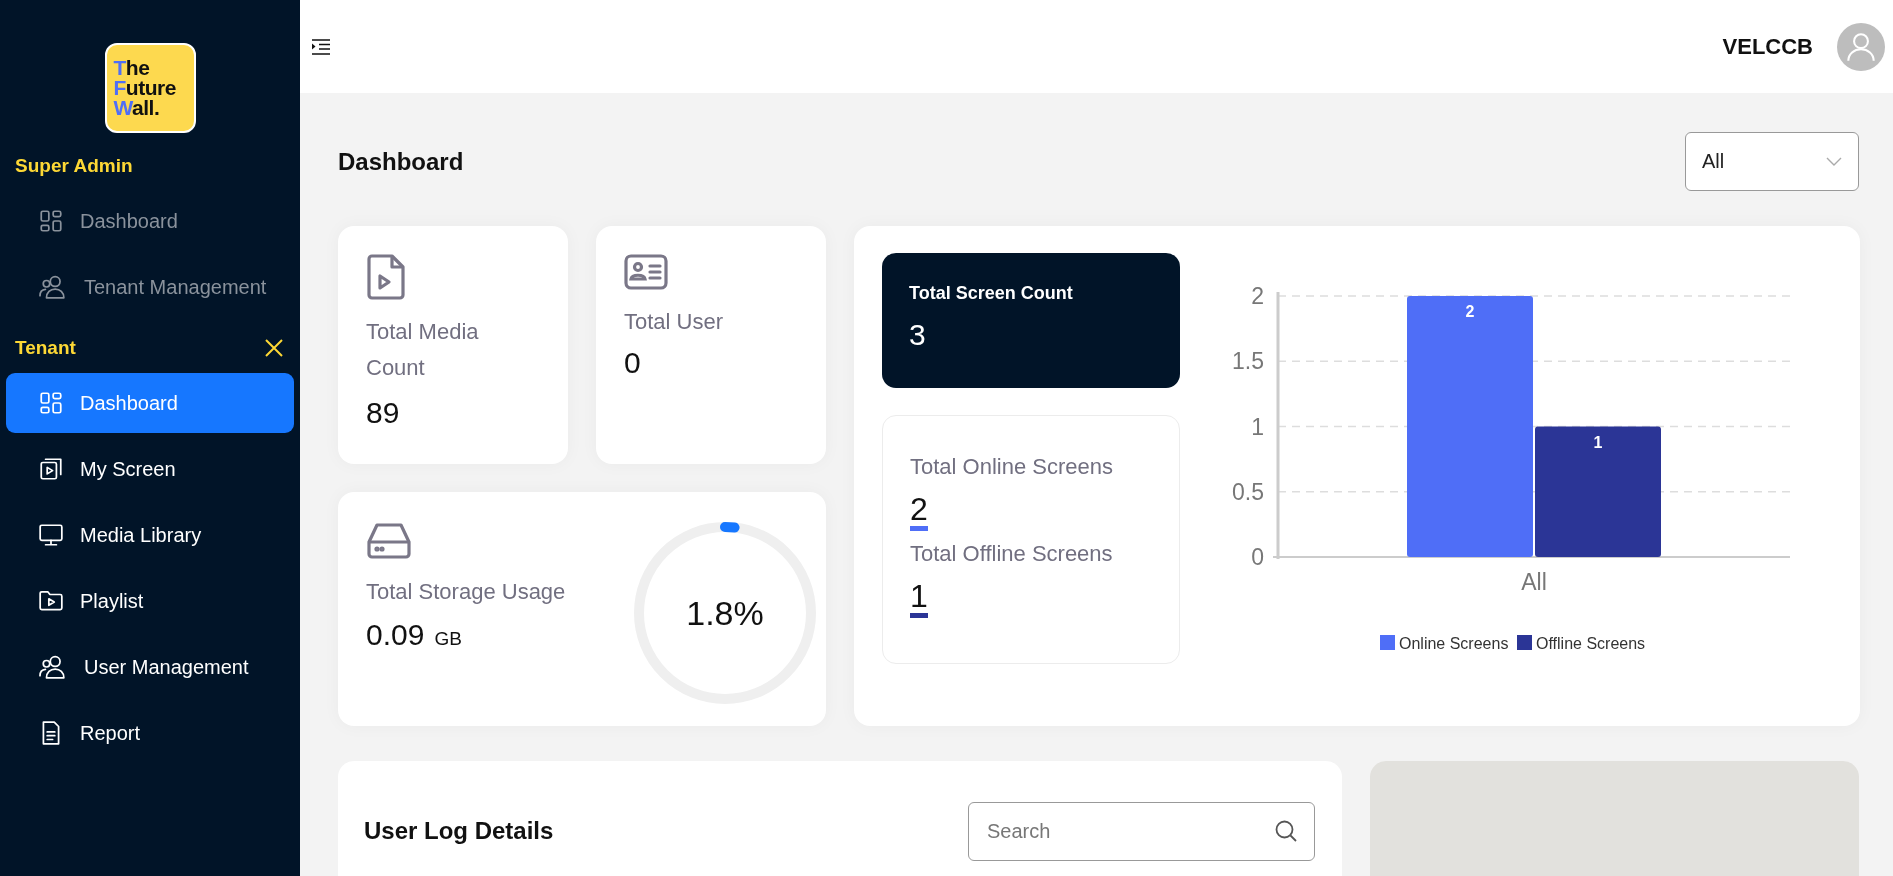 The width and height of the screenshot is (1893, 876). Describe the element at coordinates (918, 335) in the screenshot. I see `stat-value: 3` at that location.